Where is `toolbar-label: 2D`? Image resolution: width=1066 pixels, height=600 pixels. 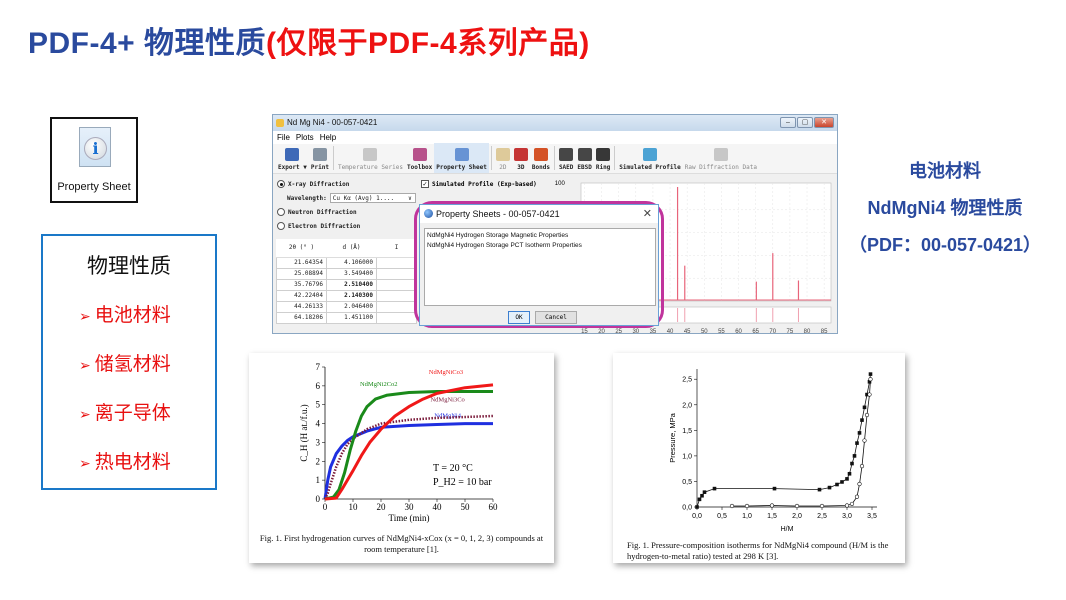 toolbar-label: 2D is located at coordinates (503, 167).